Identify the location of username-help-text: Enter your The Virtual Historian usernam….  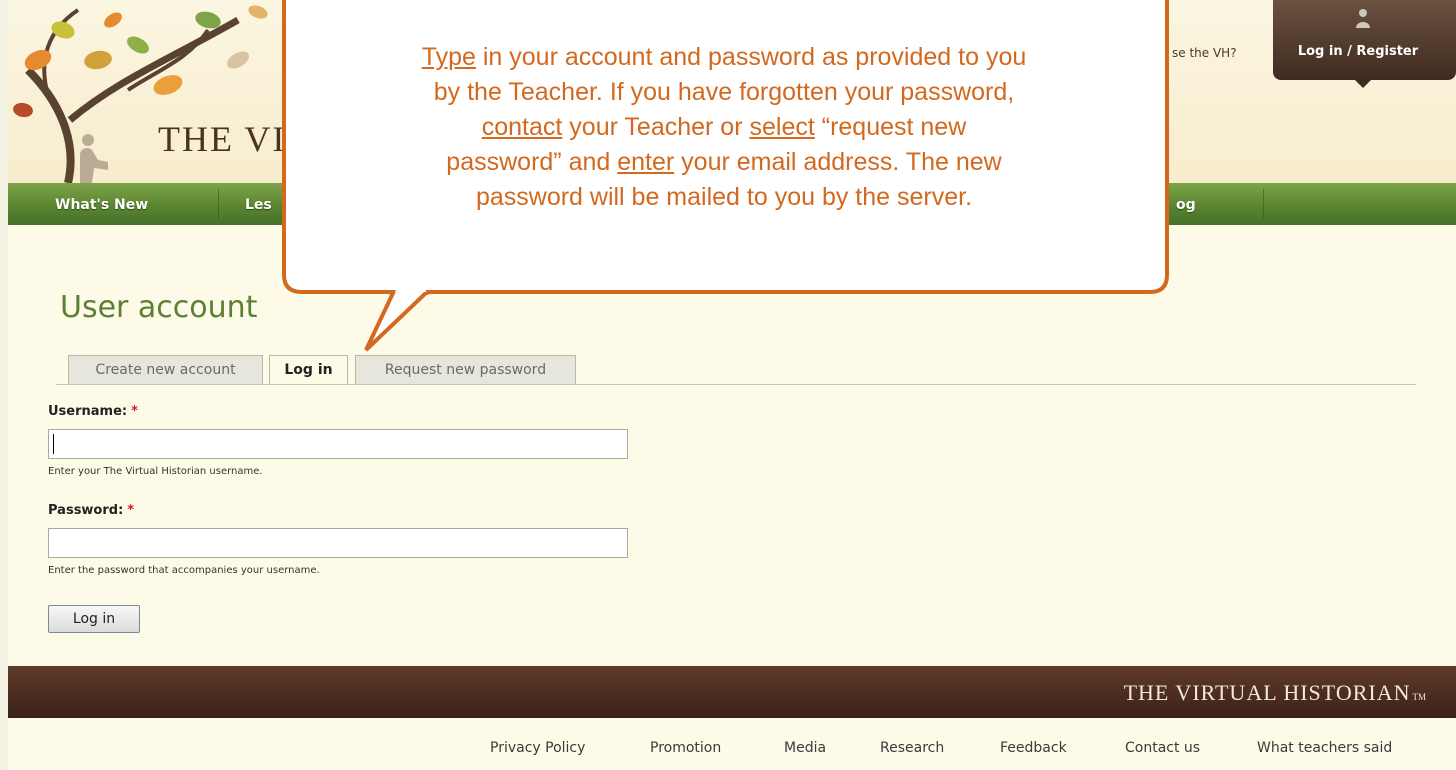
(155, 471).